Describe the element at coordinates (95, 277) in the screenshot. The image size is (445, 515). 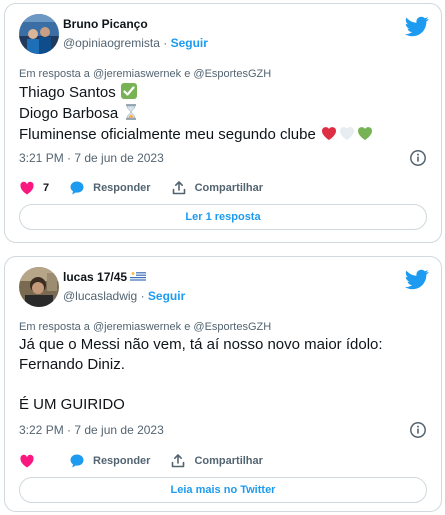
I see `author-name: lucas 17/45` at that location.